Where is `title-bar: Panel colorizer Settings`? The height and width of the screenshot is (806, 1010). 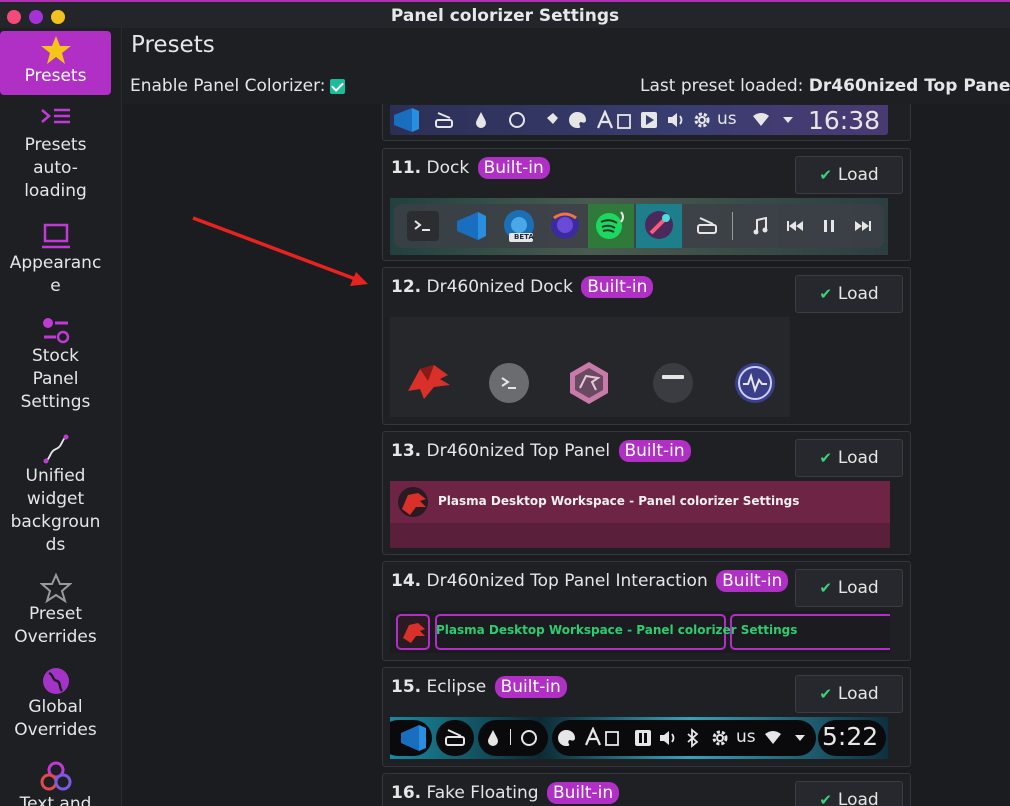
title-bar: Panel colorizer Settings is located at coordinates (505, 14).